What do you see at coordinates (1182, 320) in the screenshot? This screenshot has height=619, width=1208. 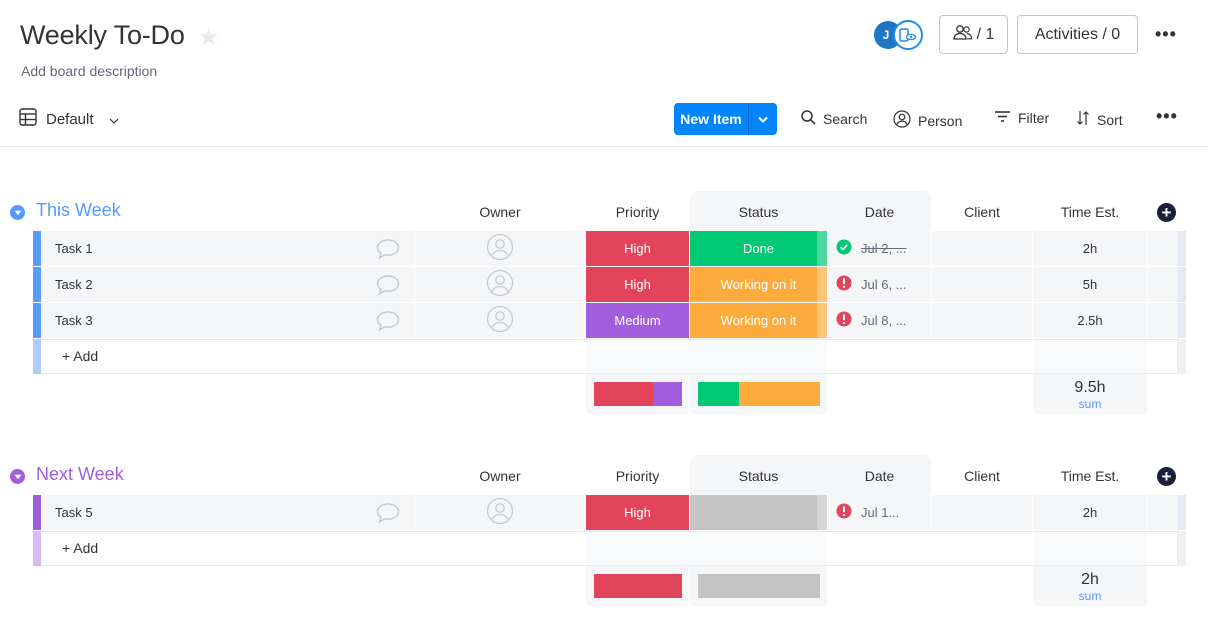 I see `row-scroll-edge` at bounding box center [1182, 320].